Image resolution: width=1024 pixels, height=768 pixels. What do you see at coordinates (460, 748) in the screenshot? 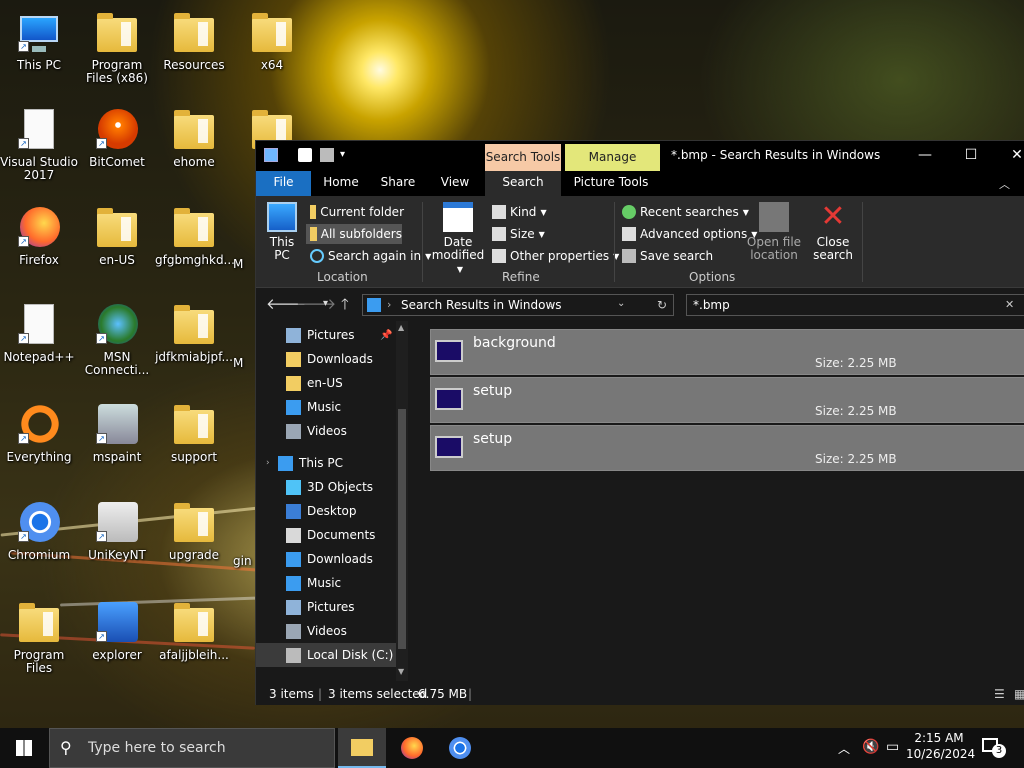
I see `chromium-taskbar-button` at bounding box center [460, 748].